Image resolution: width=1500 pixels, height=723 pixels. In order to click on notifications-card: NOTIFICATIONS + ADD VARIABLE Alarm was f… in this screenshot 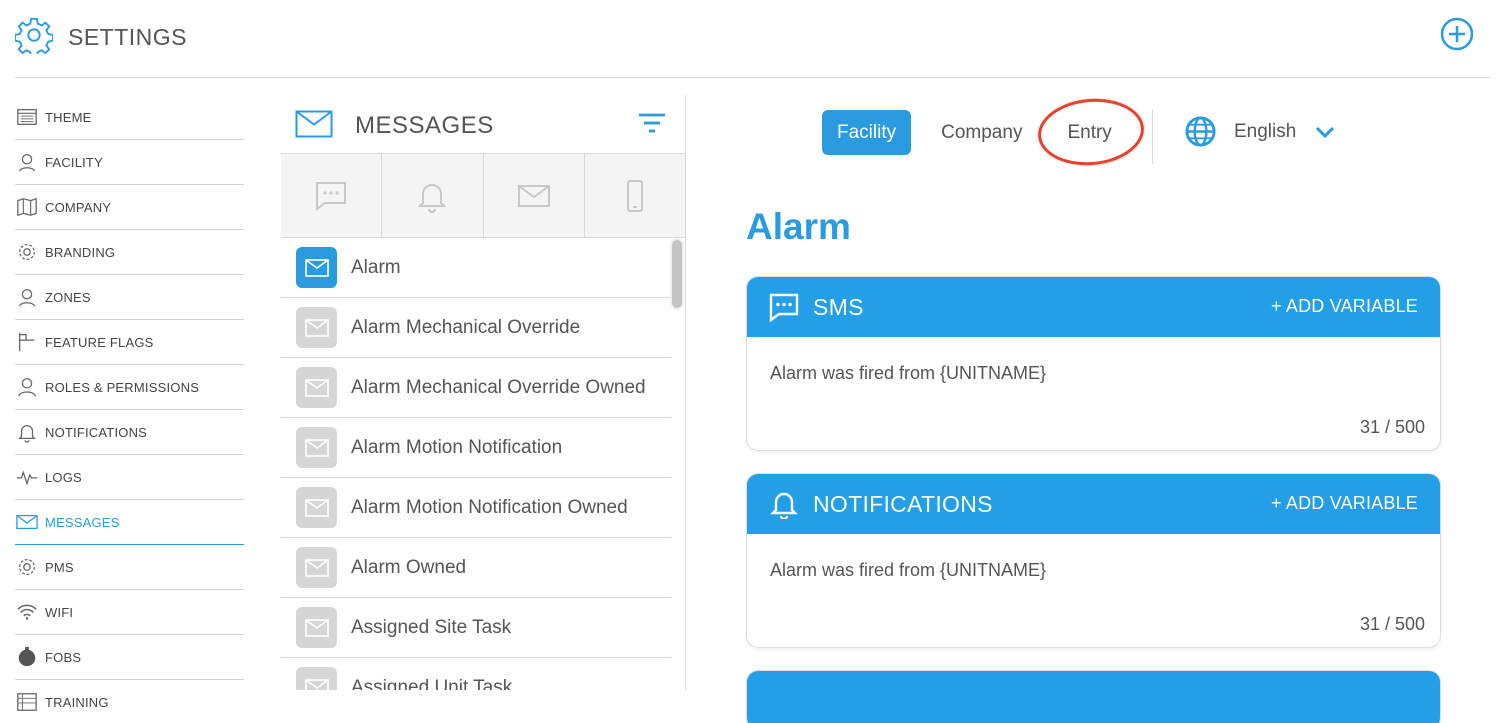, I will do `click(1093, 560)`.